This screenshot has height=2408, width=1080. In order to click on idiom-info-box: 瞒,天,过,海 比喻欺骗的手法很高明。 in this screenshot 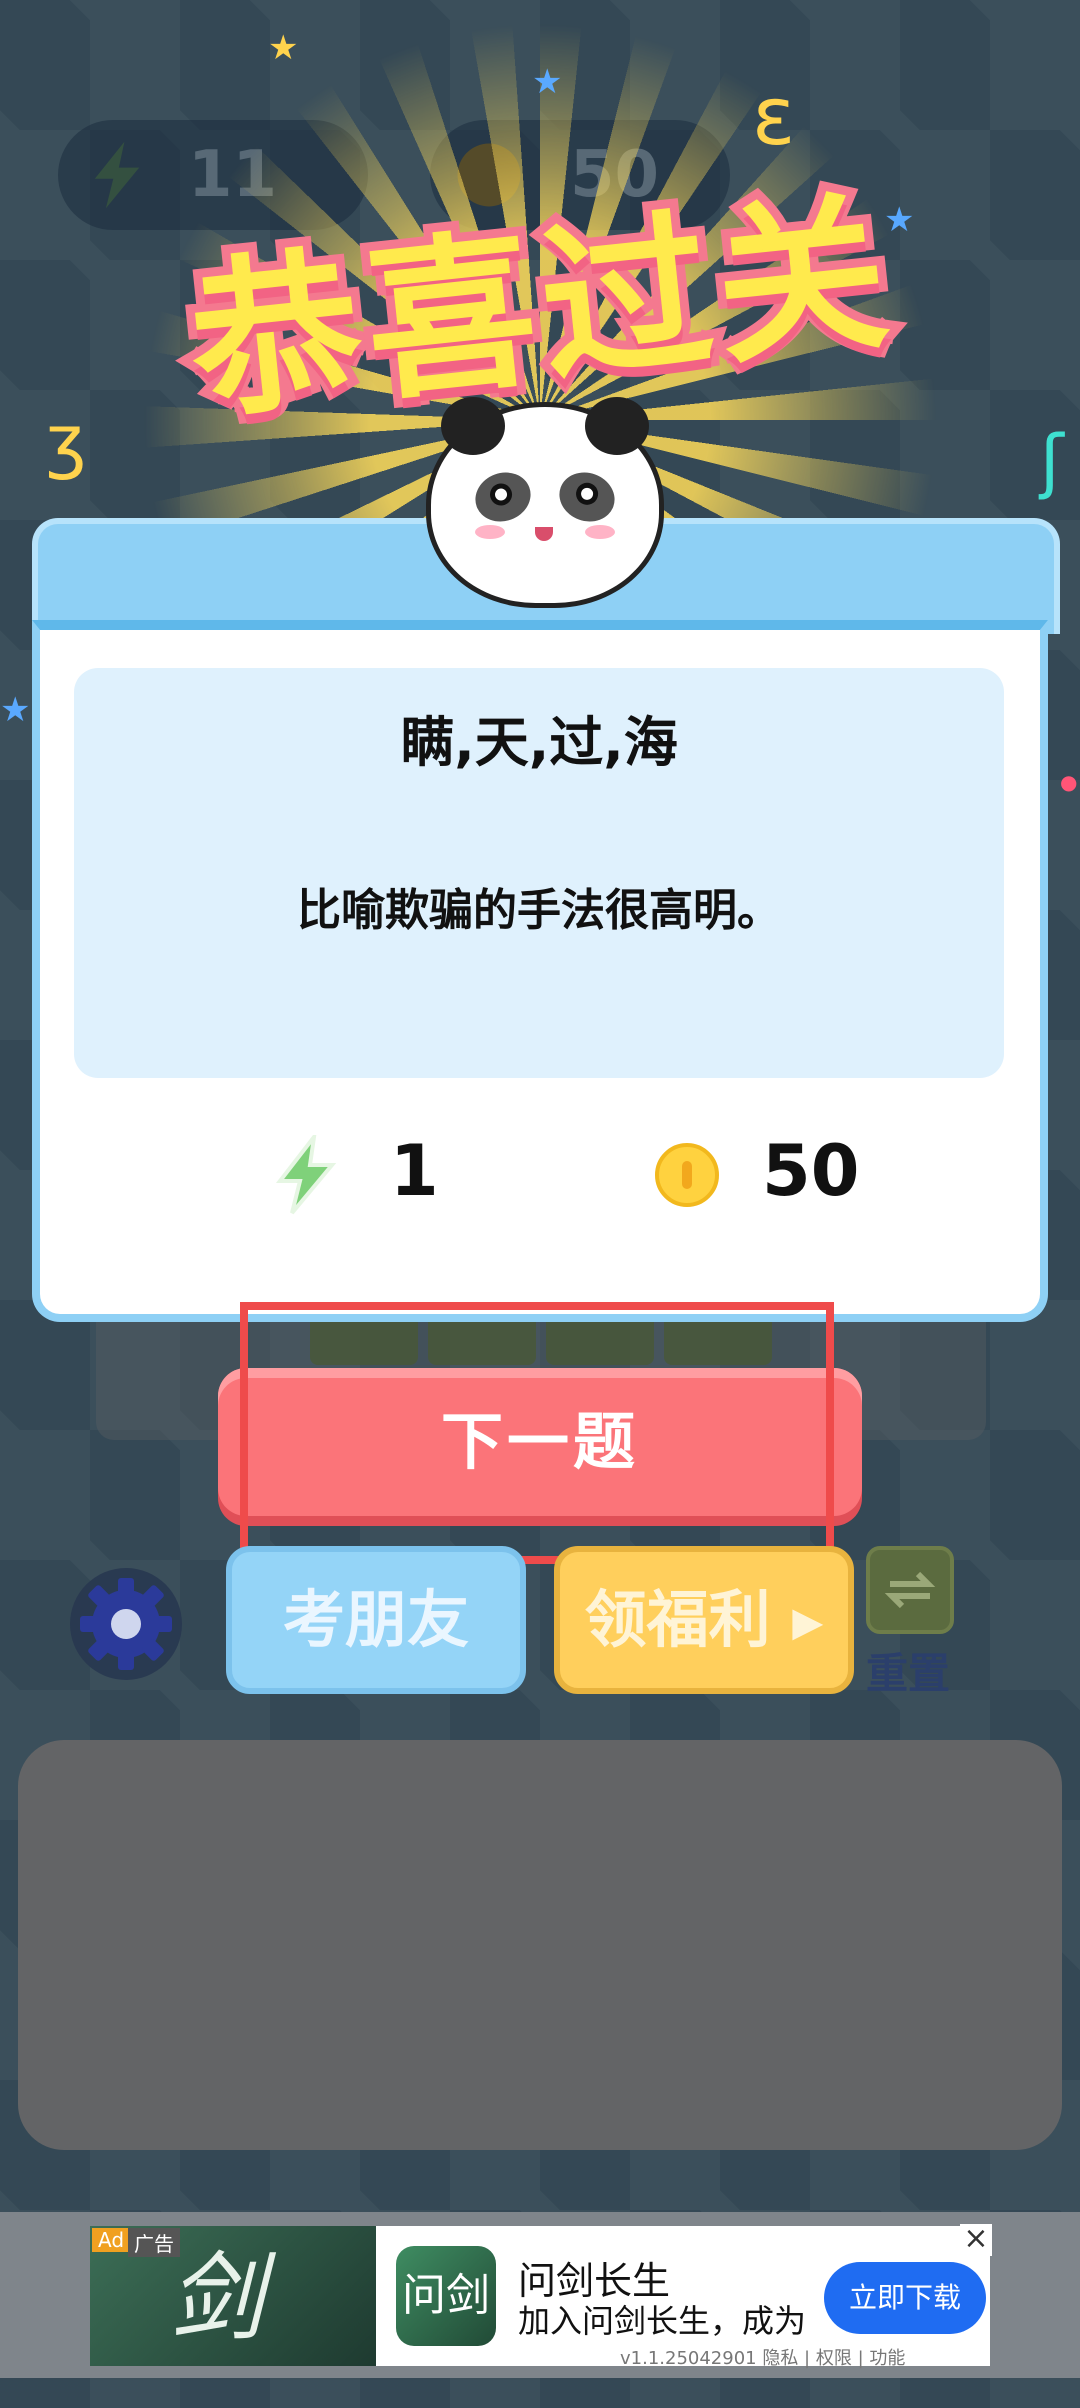, I will do `click(539, 873)`.